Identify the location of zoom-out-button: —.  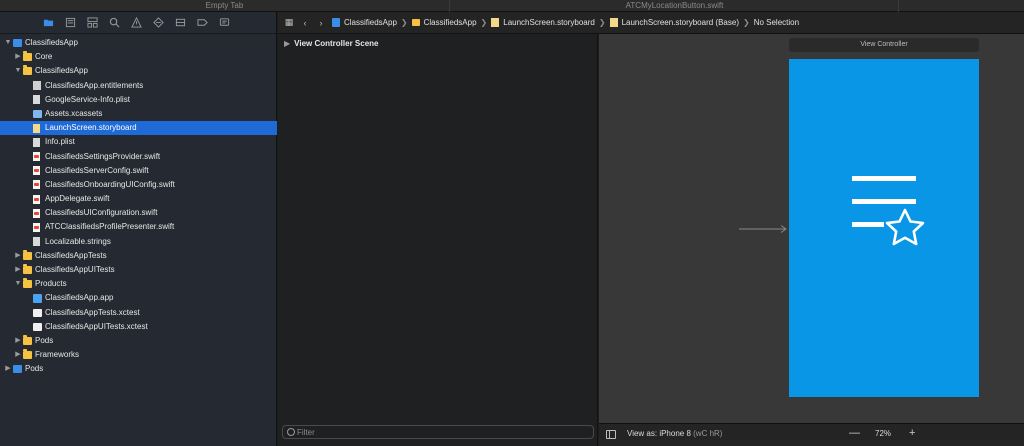
(854, 433).